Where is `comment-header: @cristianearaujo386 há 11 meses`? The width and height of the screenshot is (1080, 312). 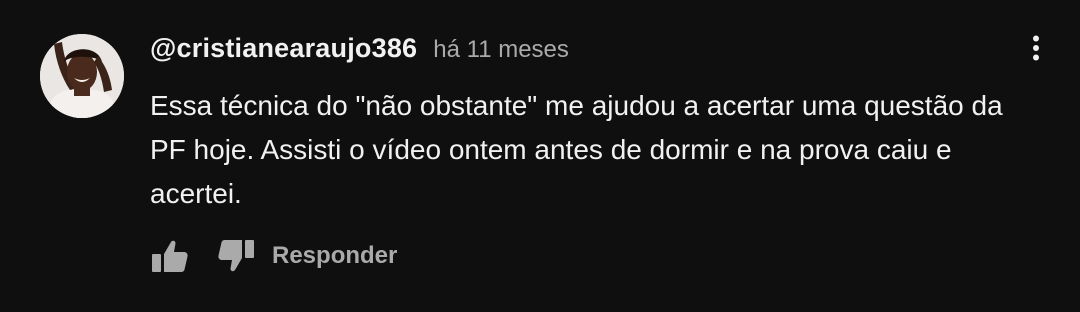
comment-header: @cristianearaujo386 há 11 meses is located at coordinates (359, 51).